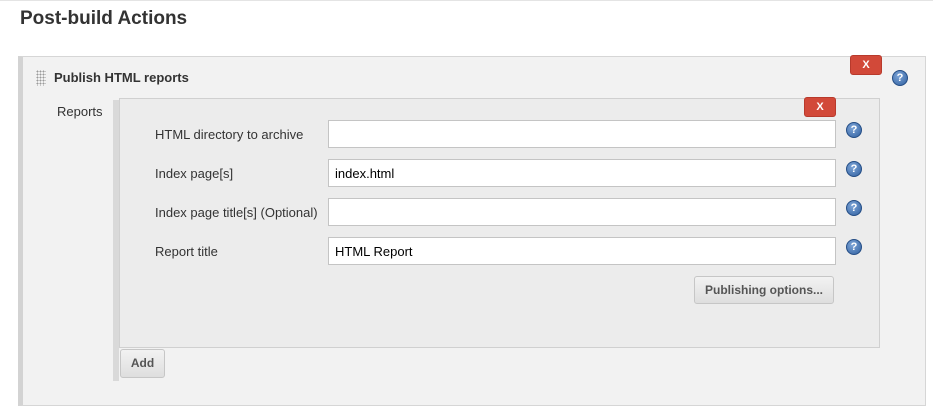  Describe the element at coordinates (820, 107) in the screenshot. I see `delete-report-button: X` at that location.